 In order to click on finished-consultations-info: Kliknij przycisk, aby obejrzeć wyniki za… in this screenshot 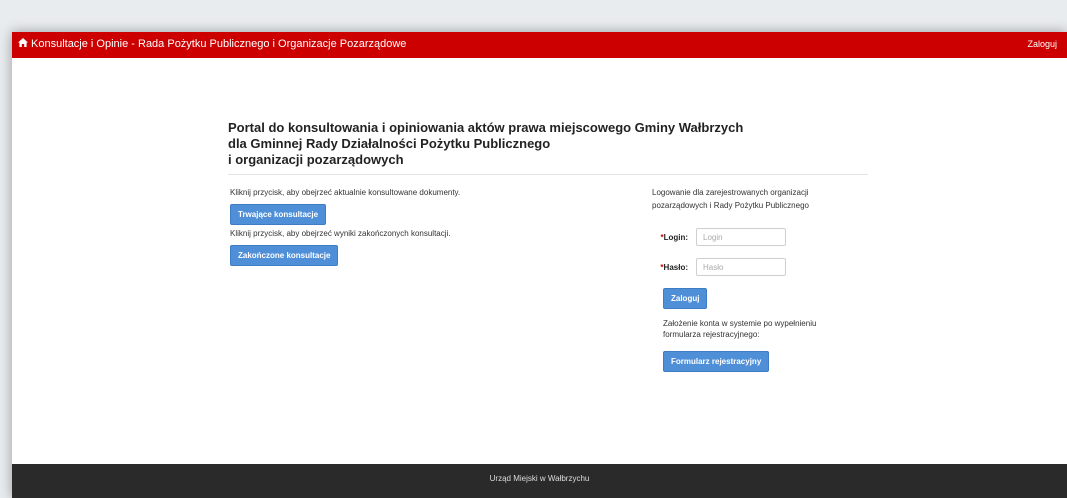, I will do `click(340, 233)`.